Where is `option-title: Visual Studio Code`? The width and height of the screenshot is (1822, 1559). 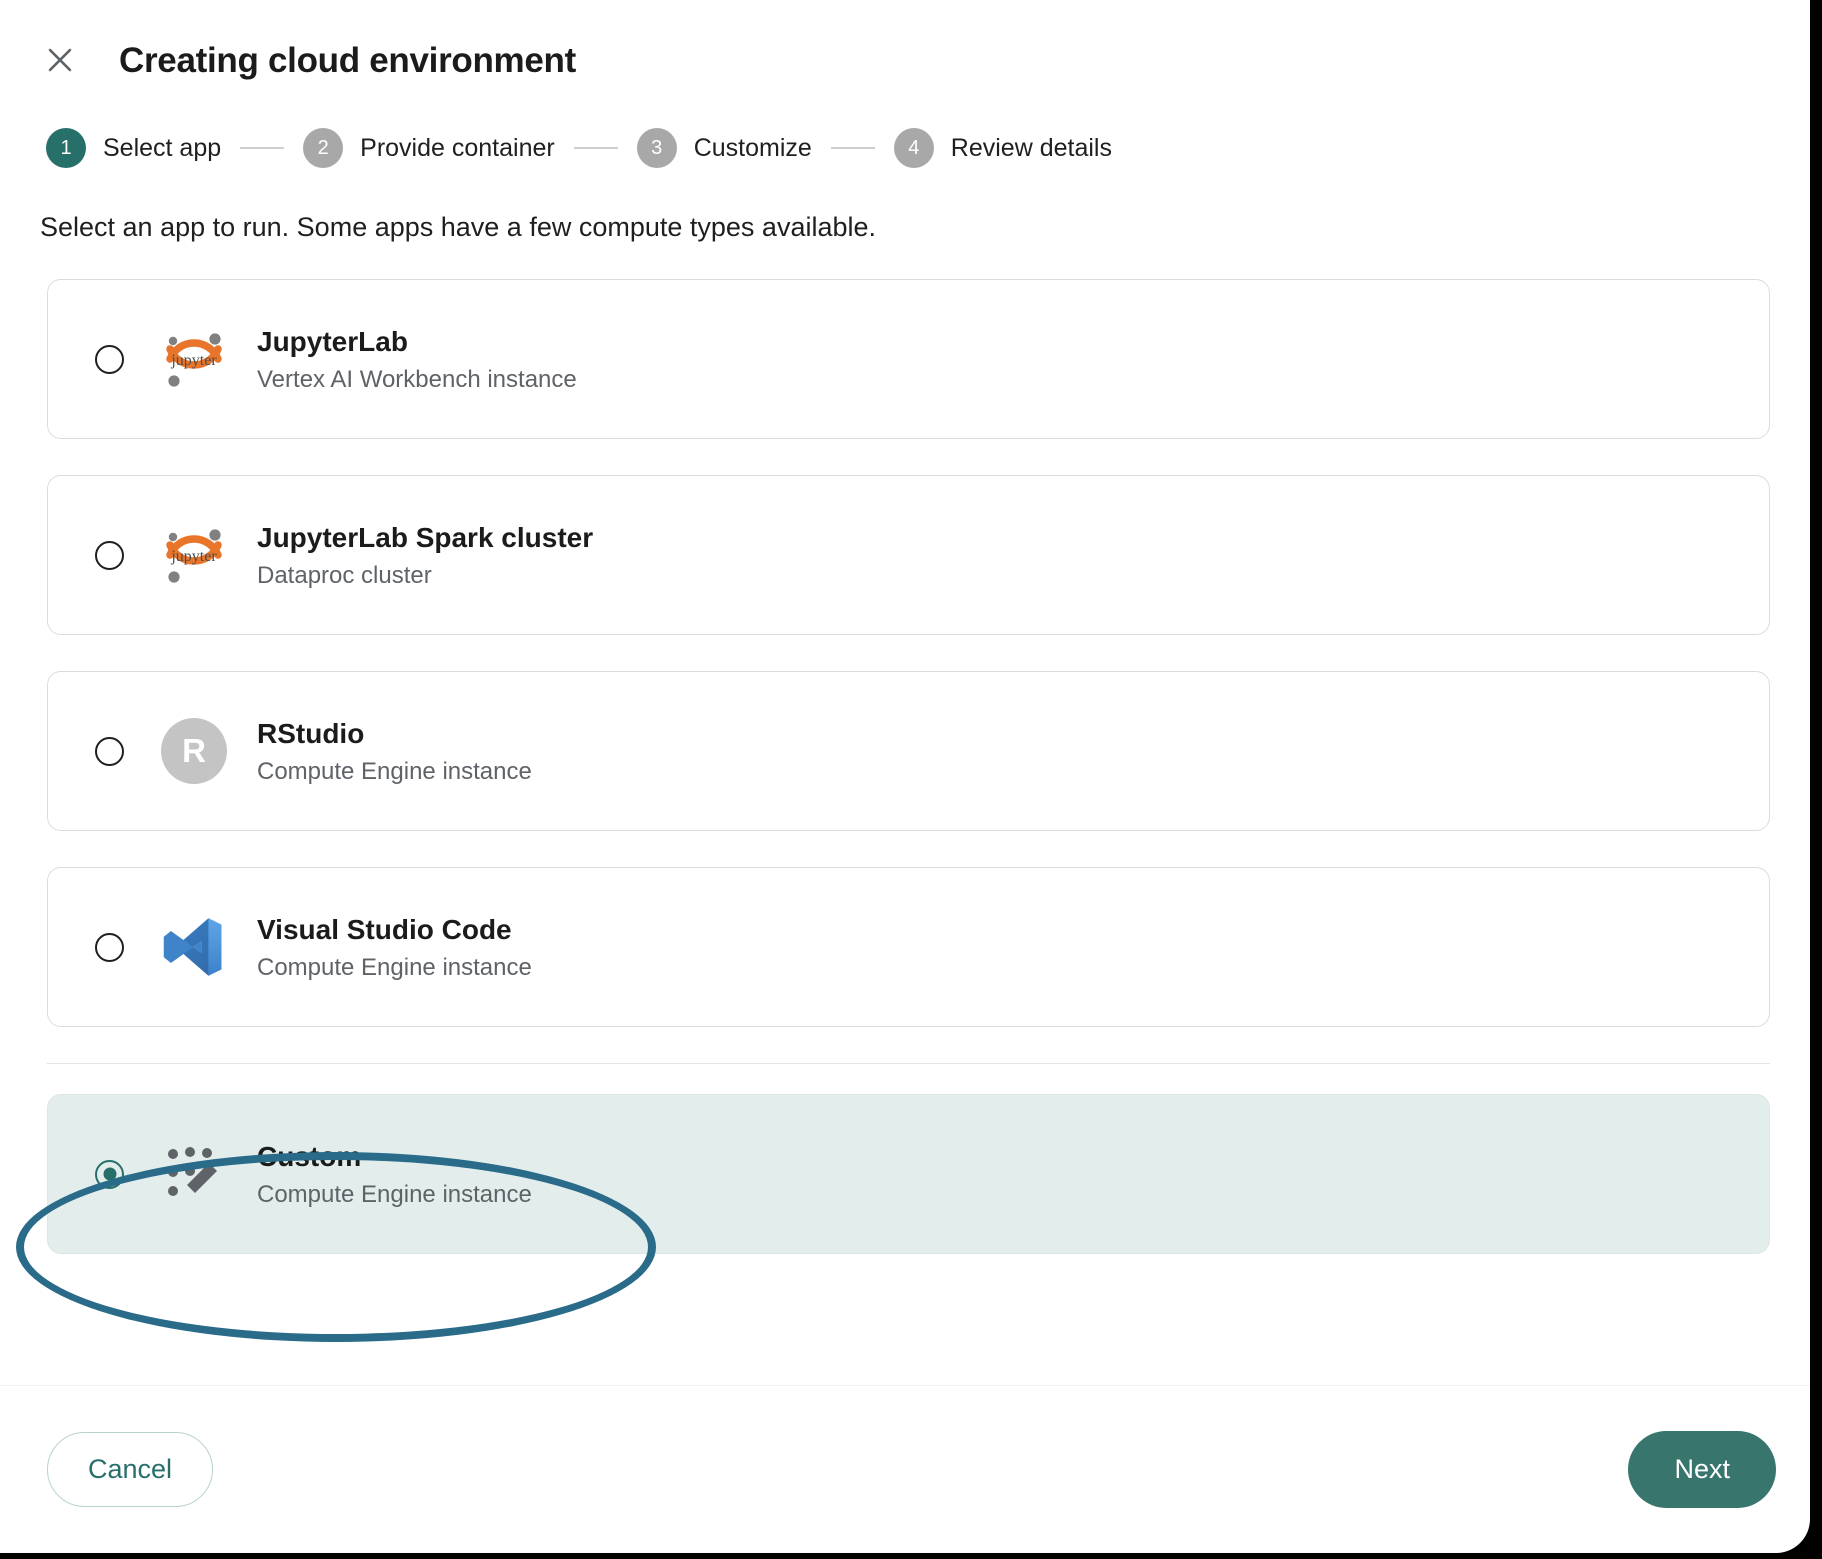 option-title: Visual Studio Code is located at coordinates (384, 929).